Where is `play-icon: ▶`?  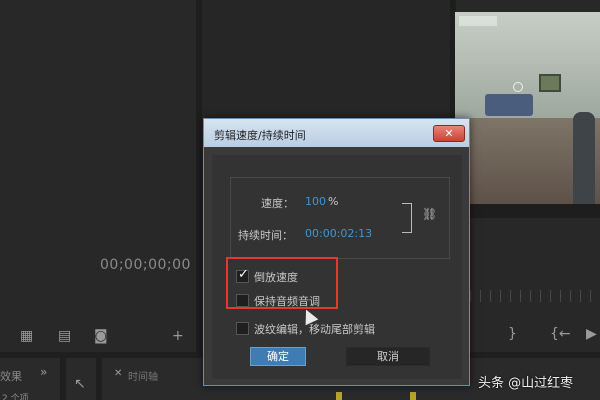
play-icon: ▶ is located at coordinates (591, 334).